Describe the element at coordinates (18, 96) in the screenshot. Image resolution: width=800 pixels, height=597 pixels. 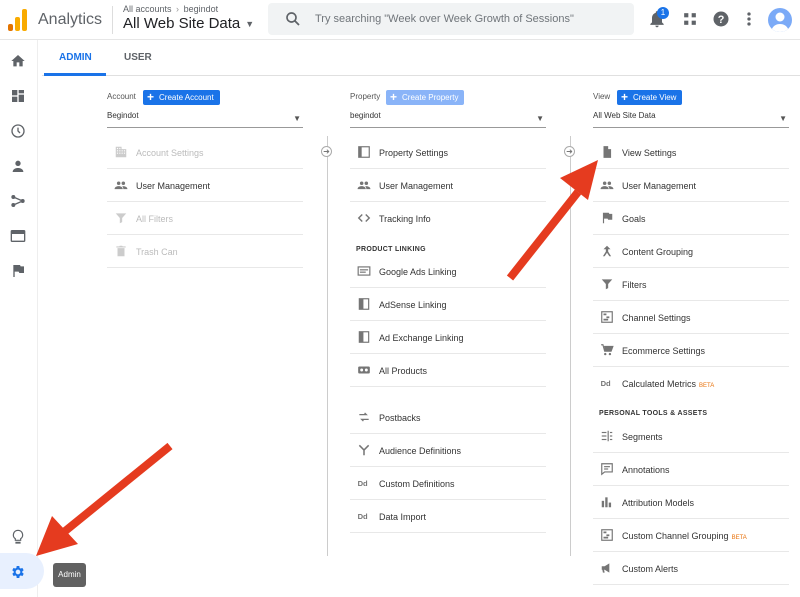
I see `customization-icon` at that location.